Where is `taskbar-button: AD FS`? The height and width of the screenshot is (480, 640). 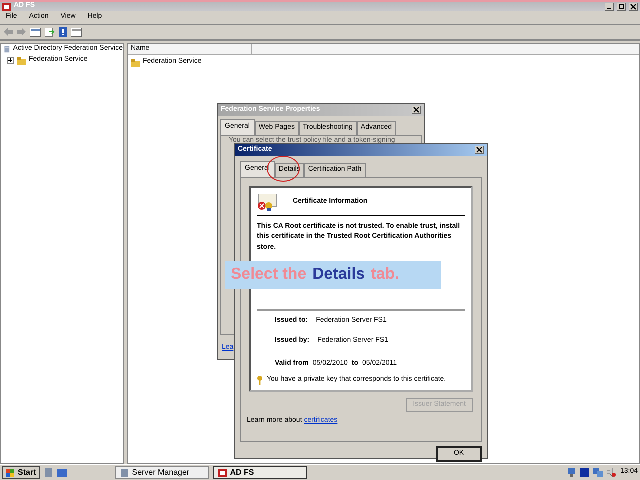
taskbar-button: AD FS is located at coordinates (260, 472).